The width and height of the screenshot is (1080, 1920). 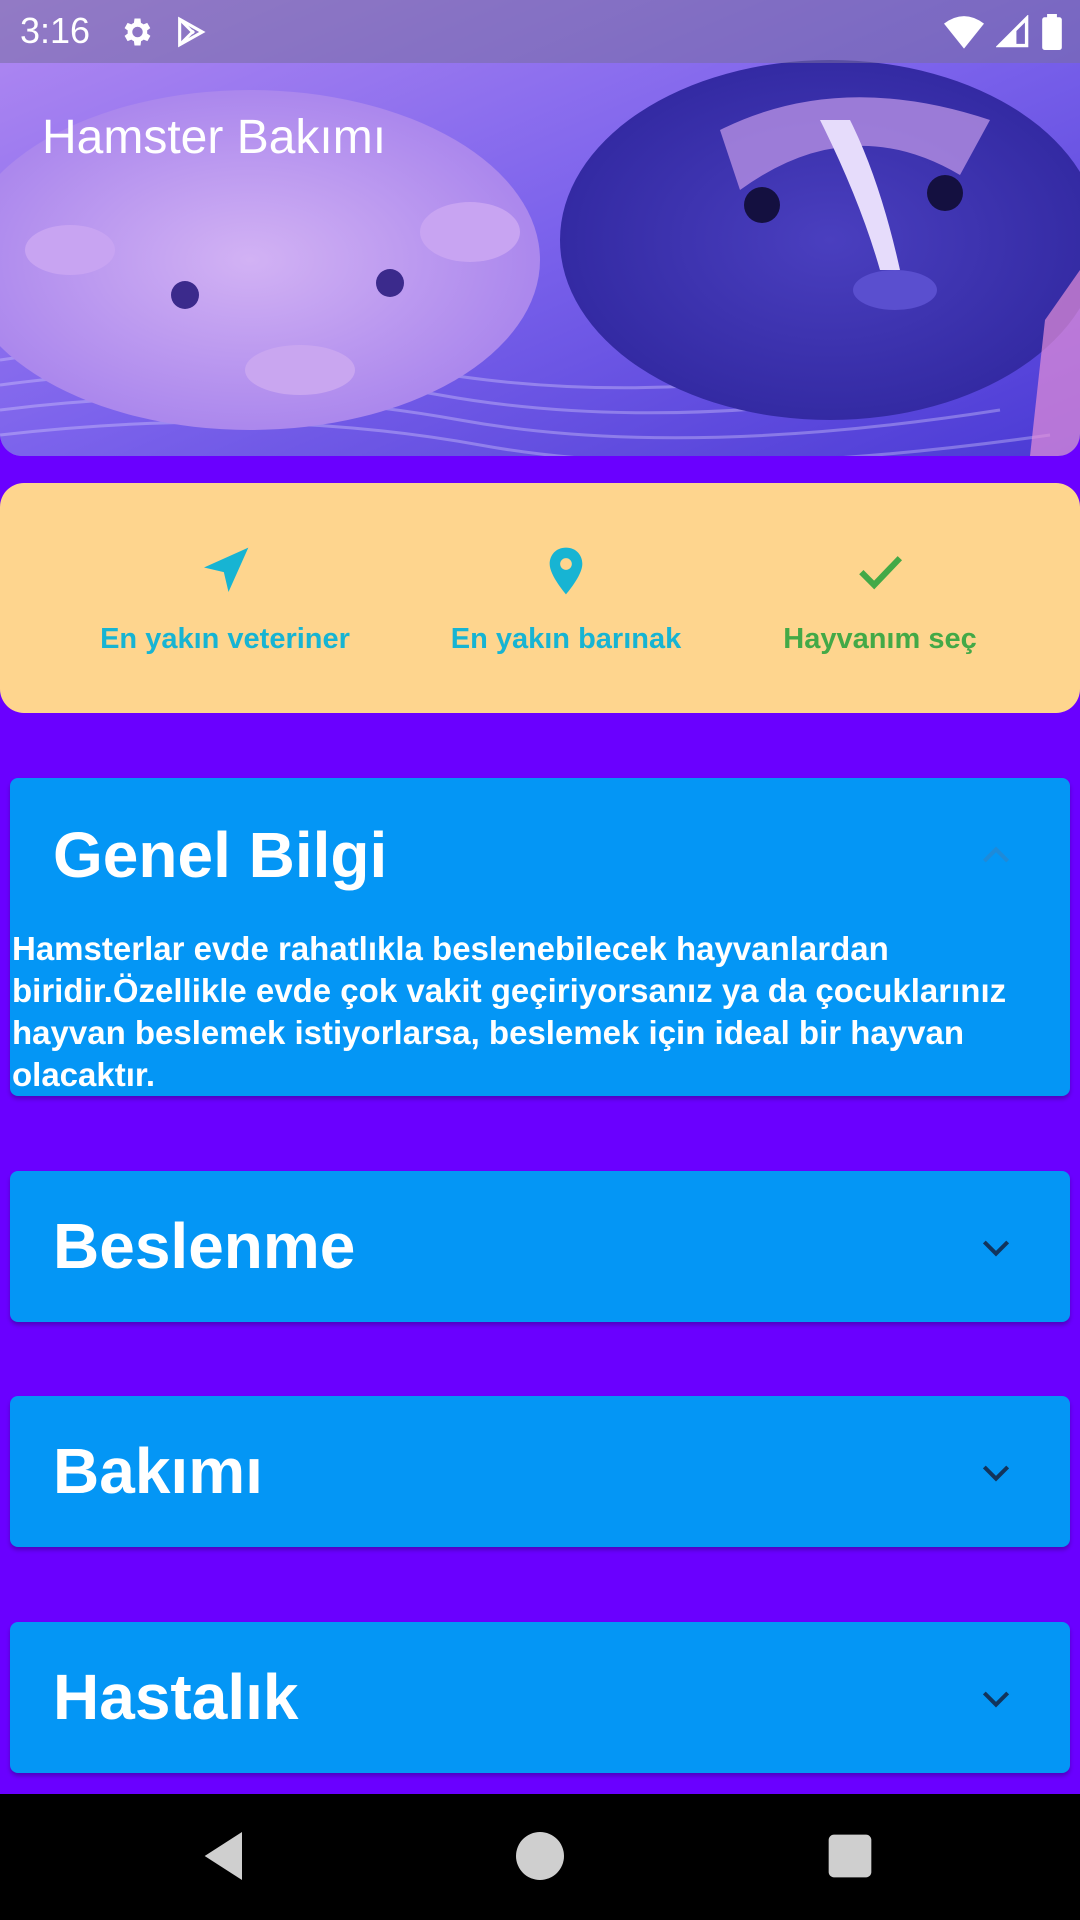 What do you see at coordinates (540, 1471) in the screenshot?
I see `section-bakimi: Bakımı` at bounding box center [540, 1471].